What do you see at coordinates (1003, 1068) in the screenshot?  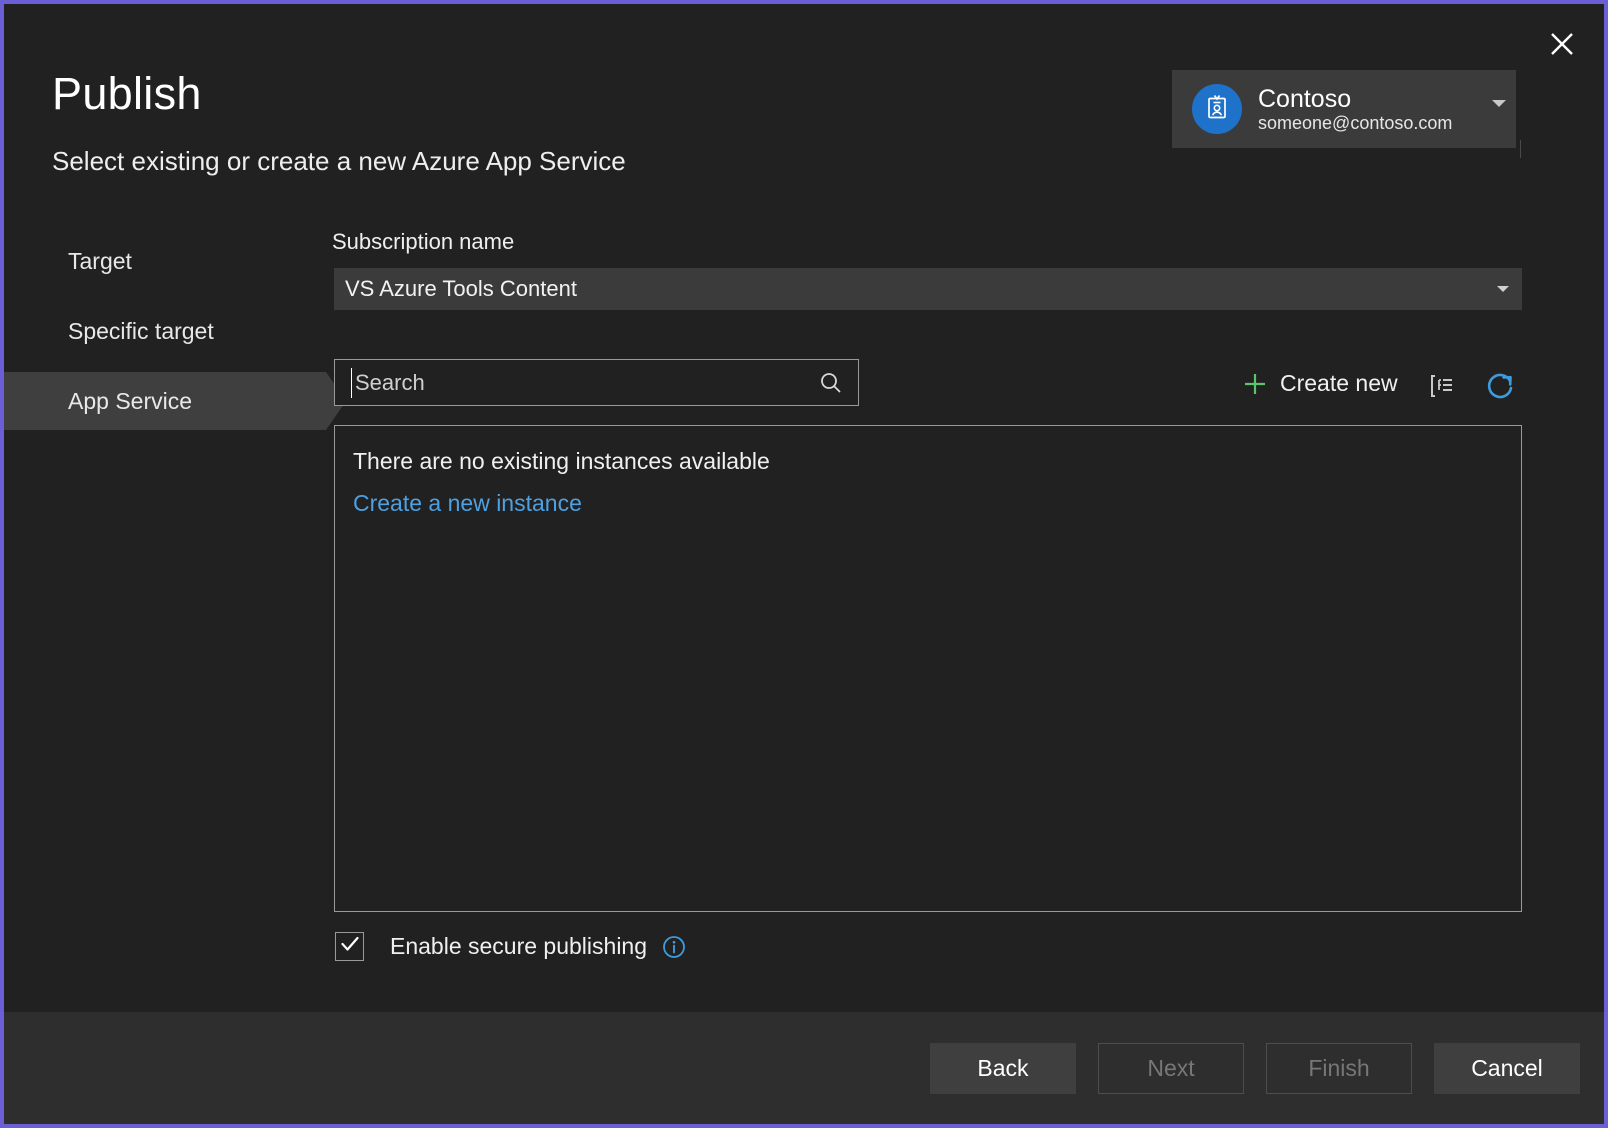 I see `back-button: Back` at bounding box center [1003, 1068].